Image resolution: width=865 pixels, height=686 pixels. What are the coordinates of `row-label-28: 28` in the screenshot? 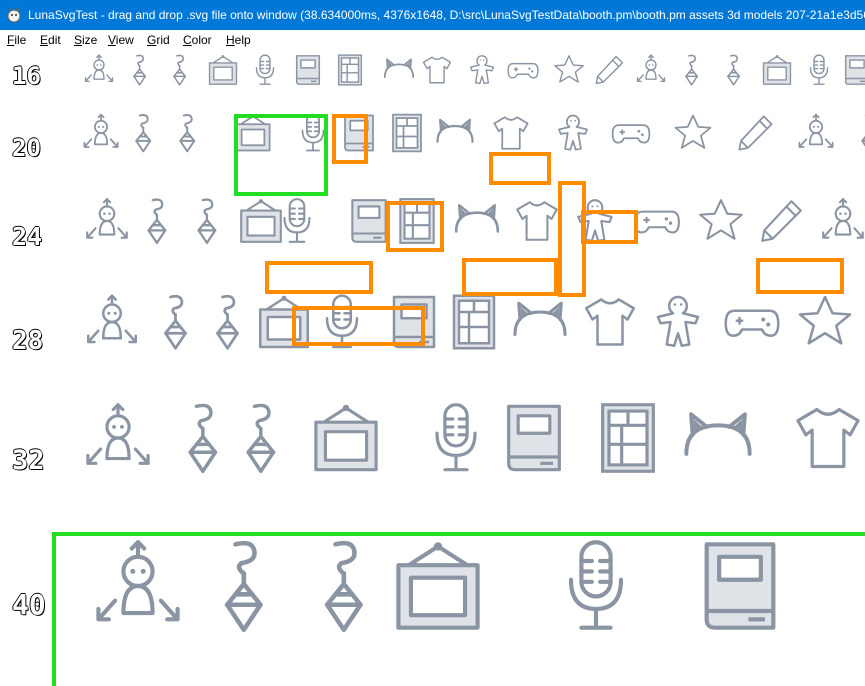 It's located at (27, 341).